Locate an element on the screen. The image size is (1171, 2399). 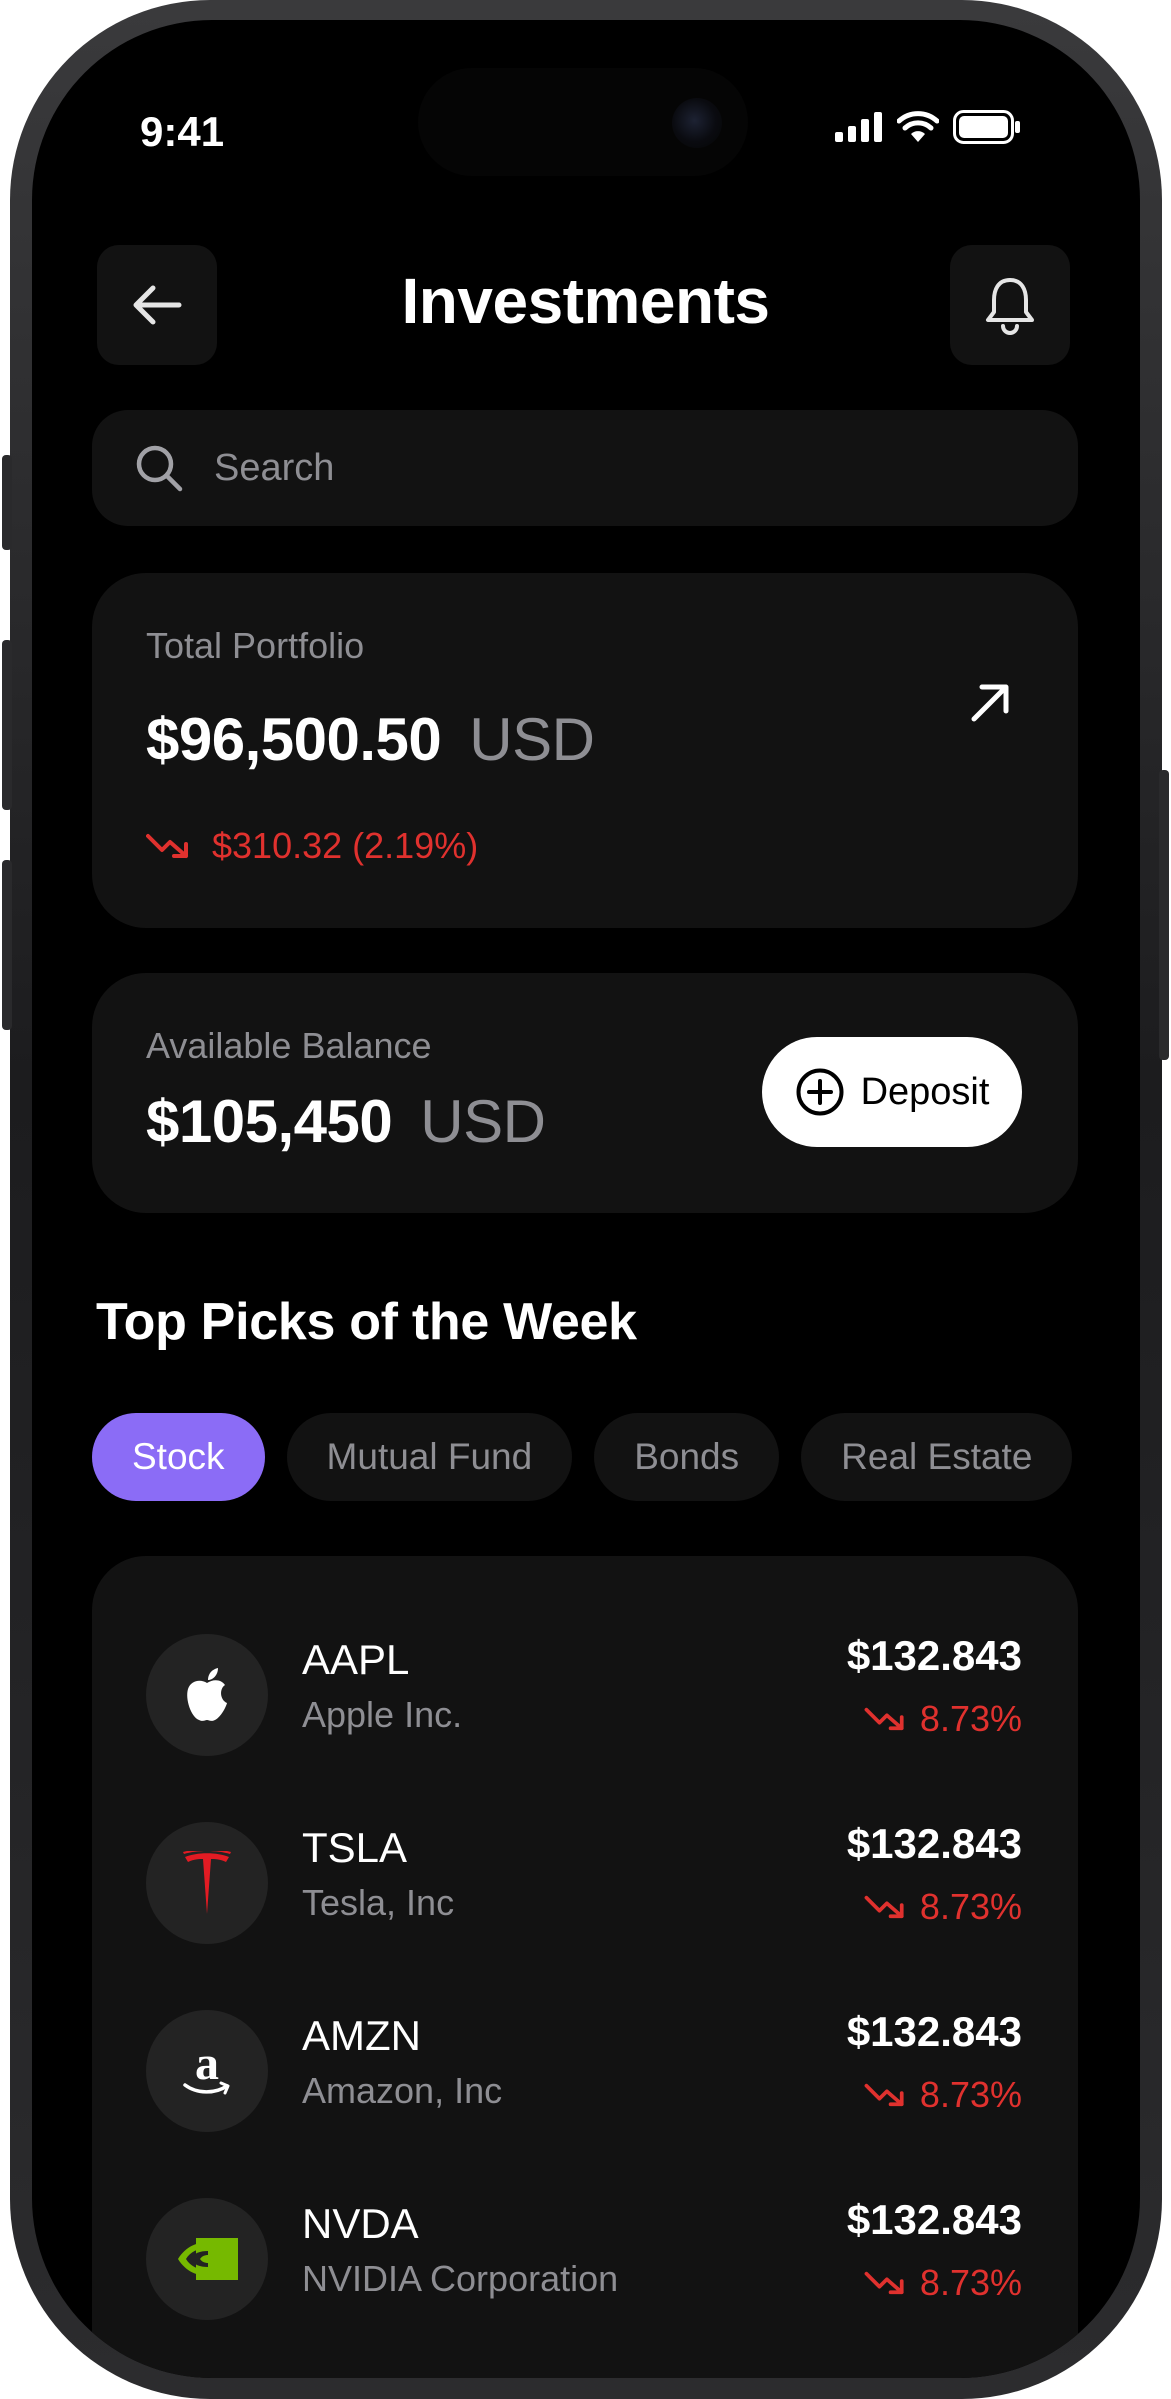
stock-company: Tesla, Inc is located at coordinates (378, 1902).